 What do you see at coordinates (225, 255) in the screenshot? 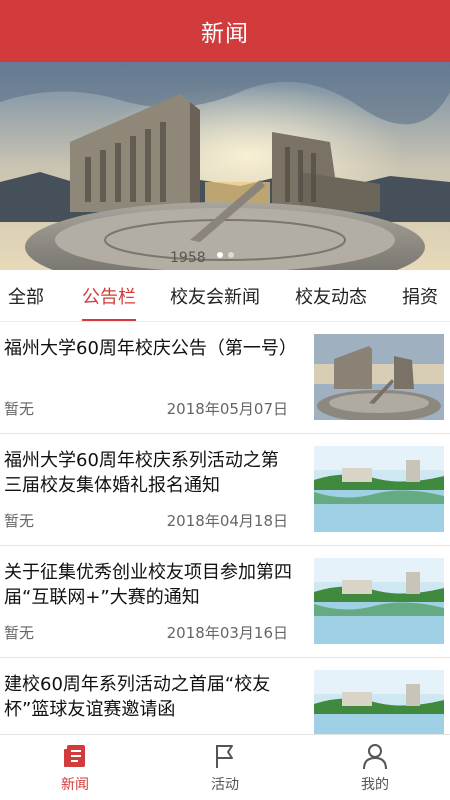
I see `carousel-dots` at bounding box center [225, 255].